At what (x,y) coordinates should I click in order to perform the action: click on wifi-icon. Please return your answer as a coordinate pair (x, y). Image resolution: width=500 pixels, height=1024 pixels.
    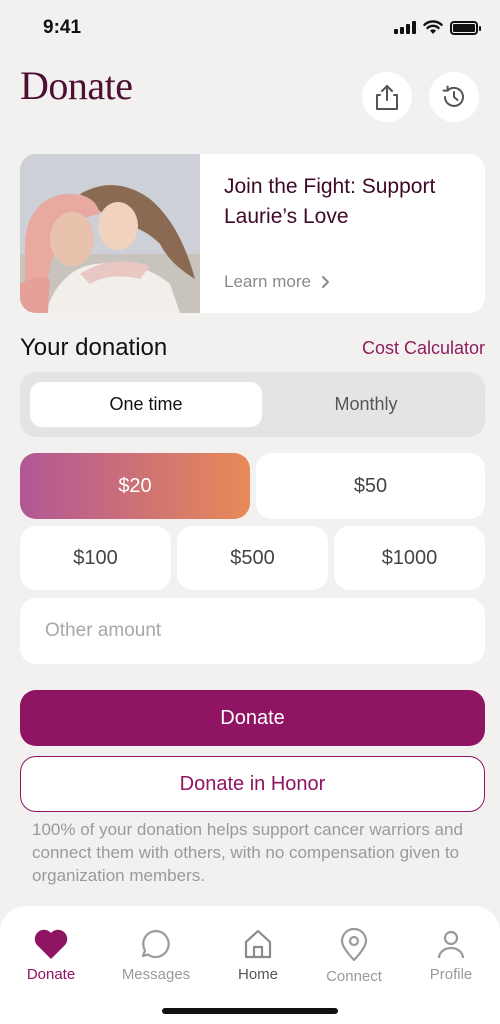
    Looking at the image, I should click on (433, 27).